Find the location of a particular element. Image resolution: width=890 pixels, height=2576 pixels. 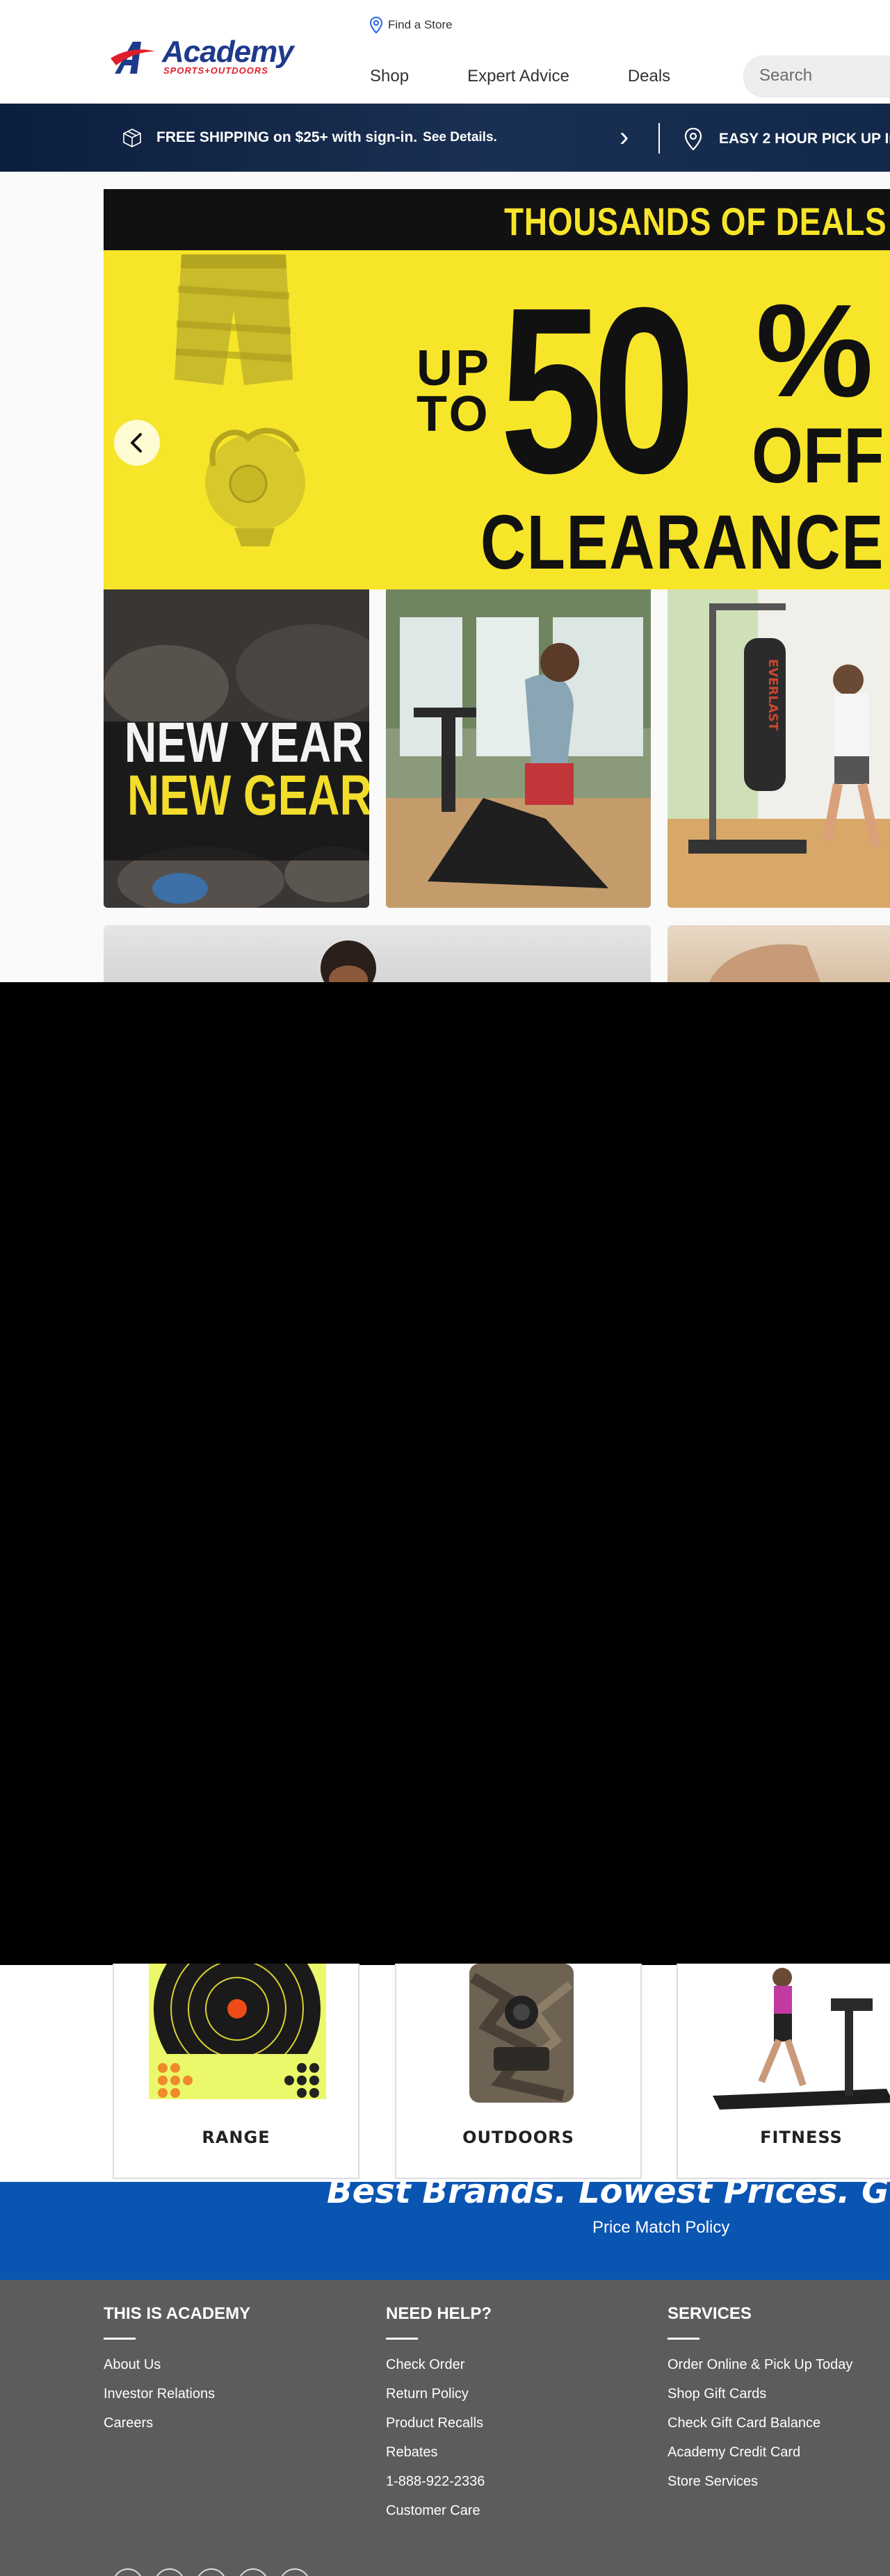

hero-clearance: CLEARANCE is located at coordinates (682, 542).